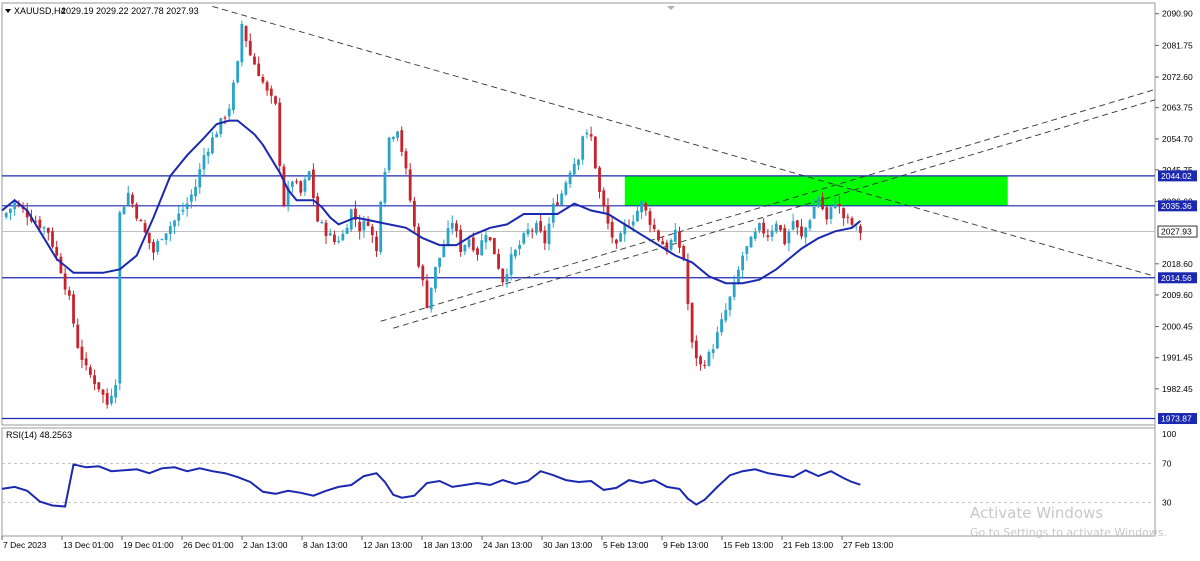 Image resolution: width=1200 pixels, height=561 pixels. I want to click on chart-ohlc: 2029.19 2029.22 2027.78 2027.93, so click(130, 11).